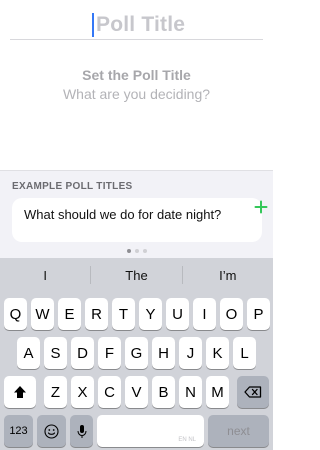  I want to click on microphone-icon, so click(81, 431).